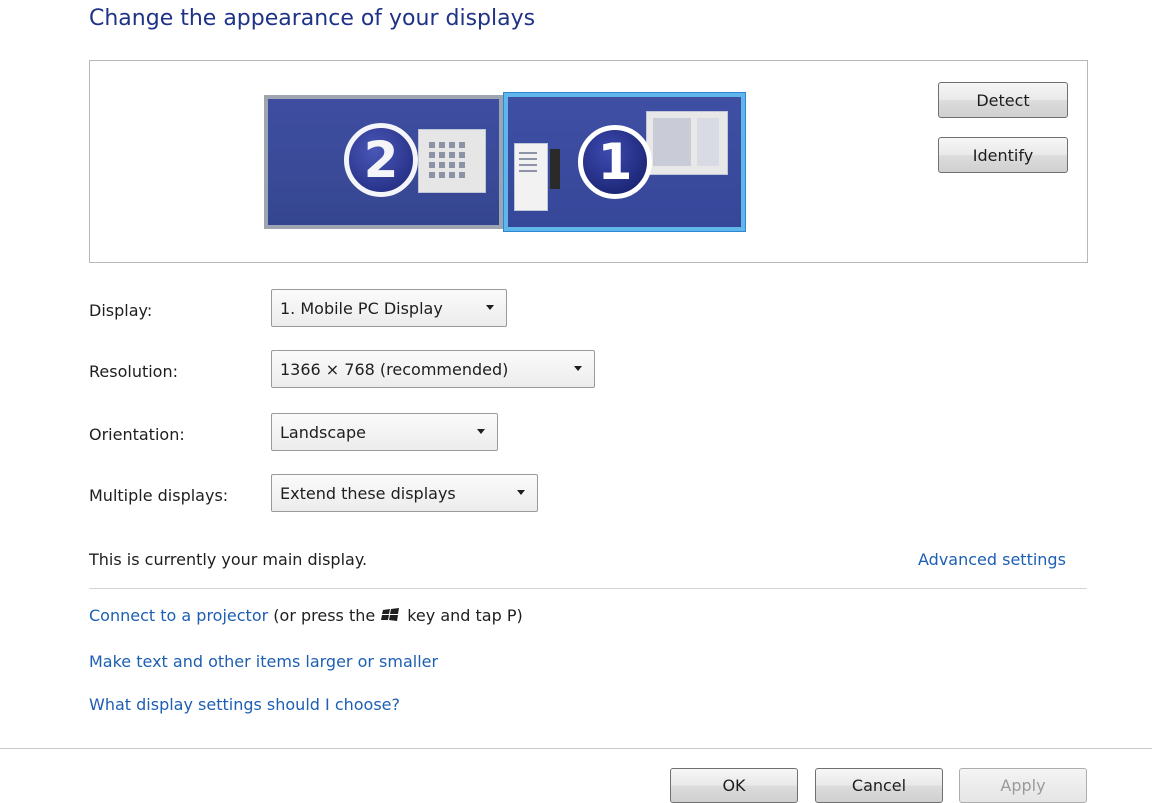 Image resolution: width=1152 pixels, height=803 pixels. What do you see at coordinates (361, 308) in the screenshot?
I see `display-select-value: 1. Mobile PC Display` at bounding box center [361, 308].